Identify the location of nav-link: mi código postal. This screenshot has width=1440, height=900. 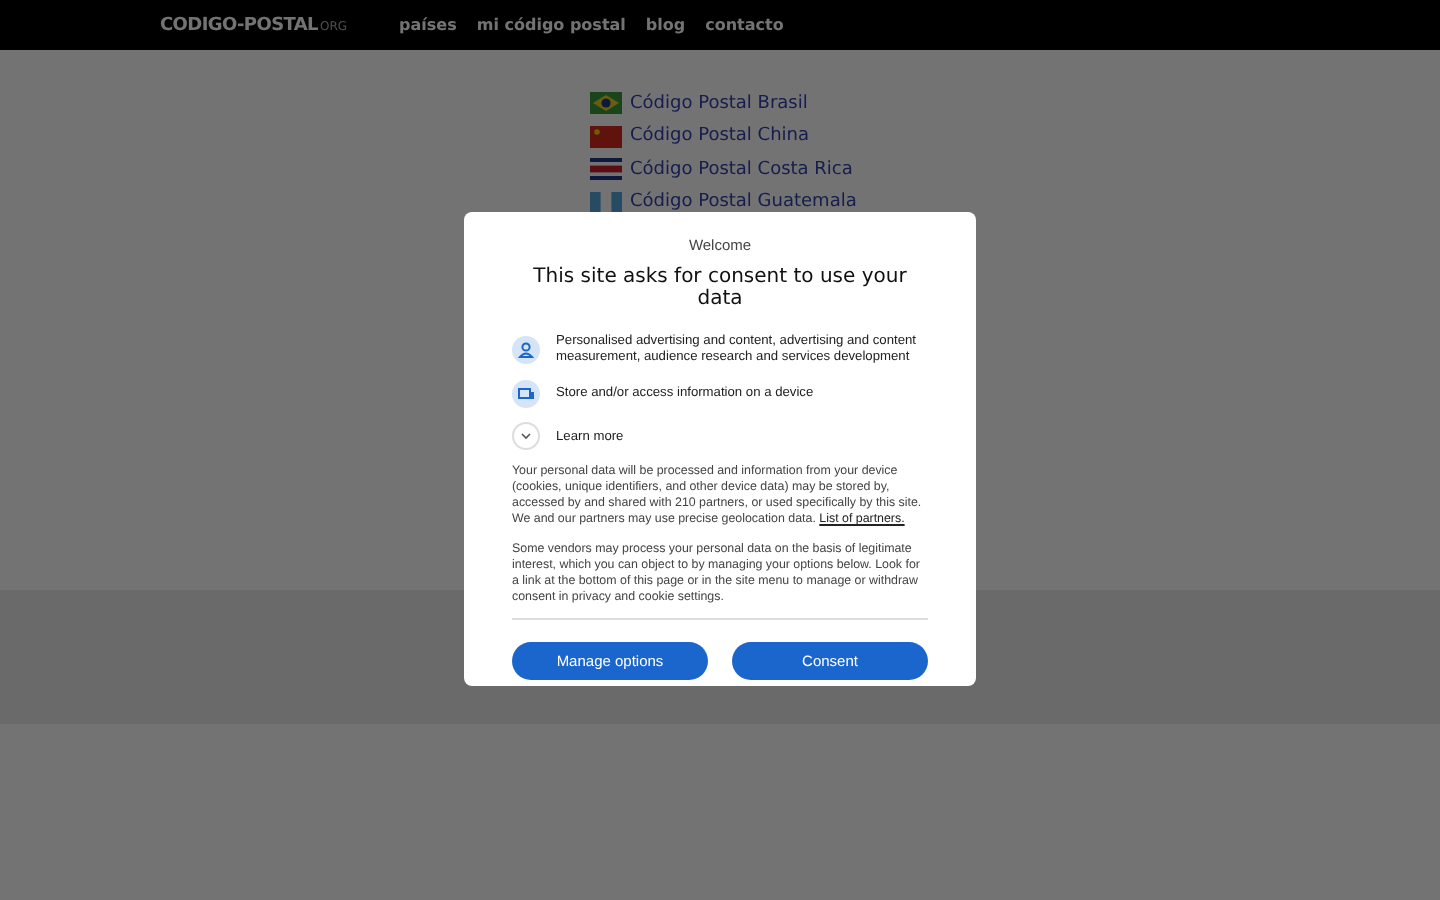
(551, 25).